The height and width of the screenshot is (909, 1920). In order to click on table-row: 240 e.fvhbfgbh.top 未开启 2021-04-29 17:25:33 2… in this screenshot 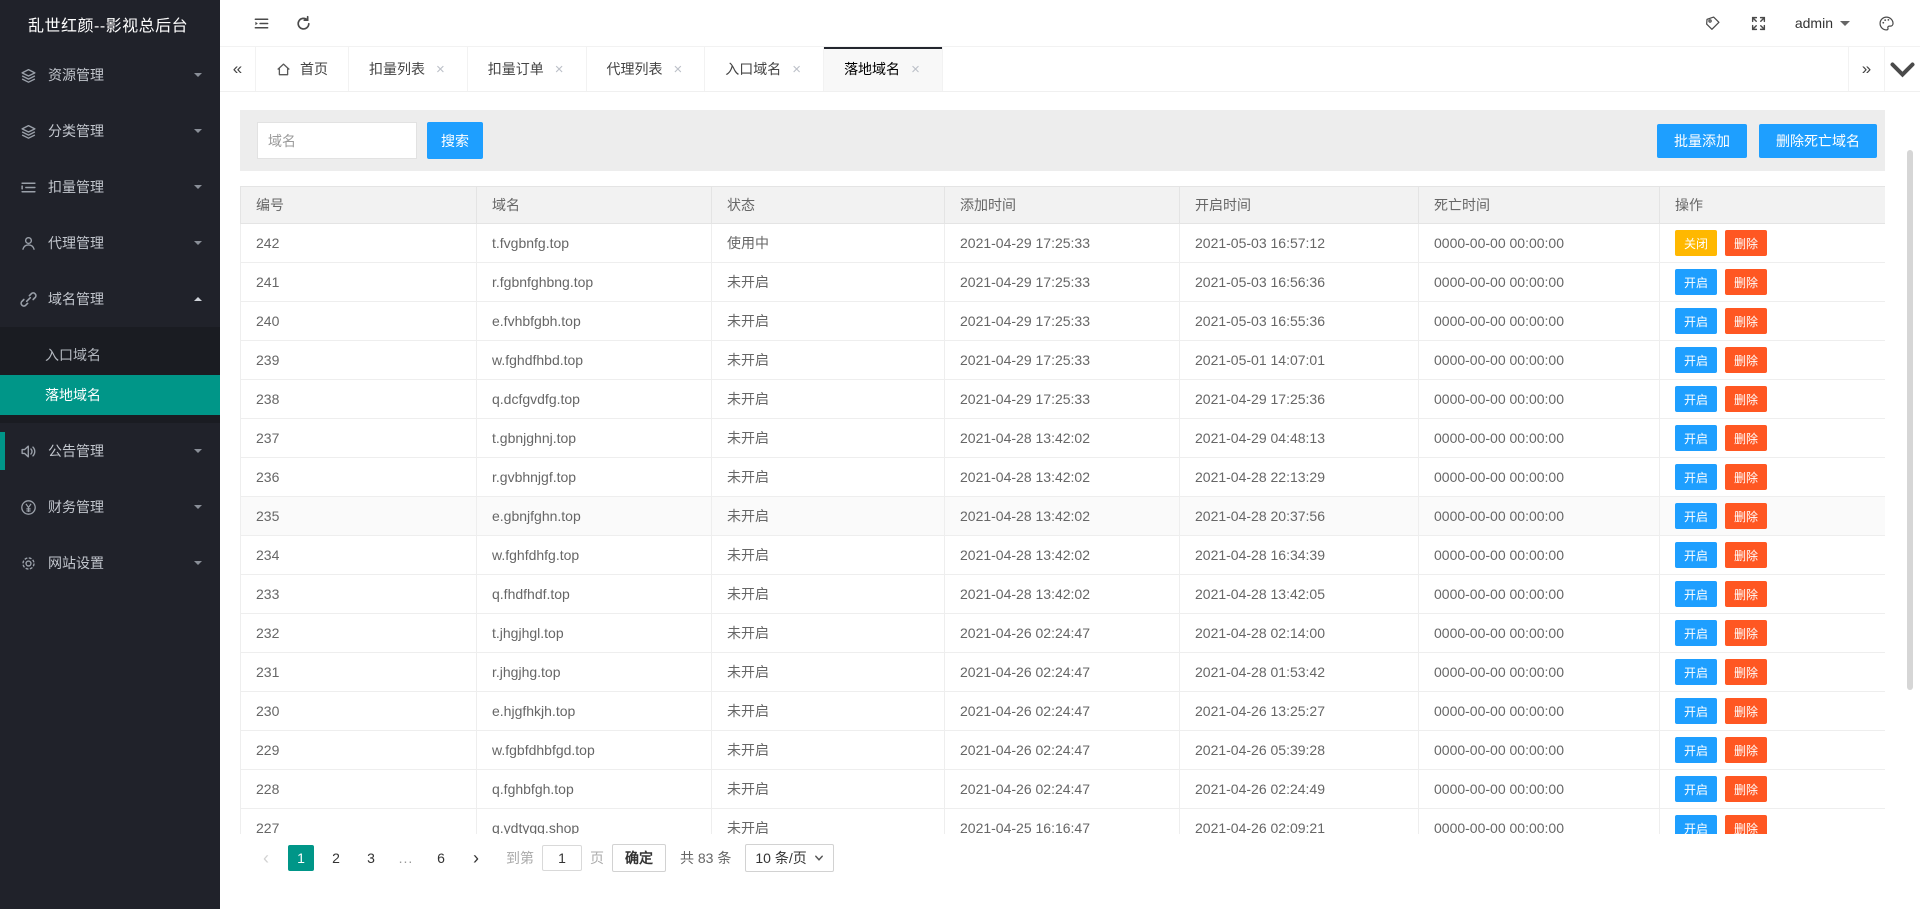, I will do `click(1062, 321)`.